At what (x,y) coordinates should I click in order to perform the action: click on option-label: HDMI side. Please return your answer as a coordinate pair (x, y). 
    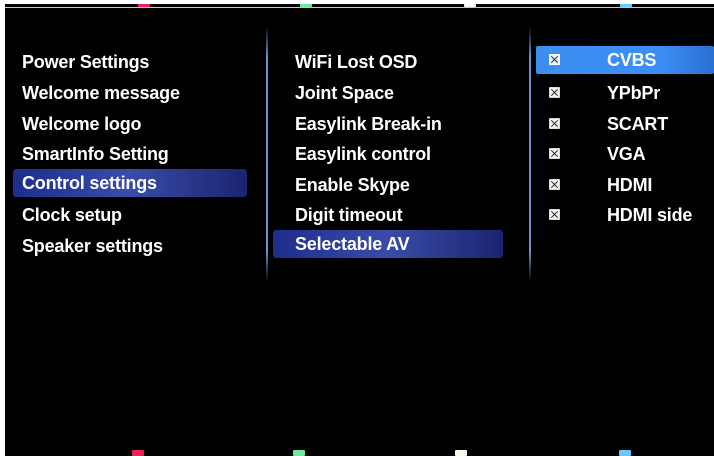
    Looking at the image, I should click on (650, 215).